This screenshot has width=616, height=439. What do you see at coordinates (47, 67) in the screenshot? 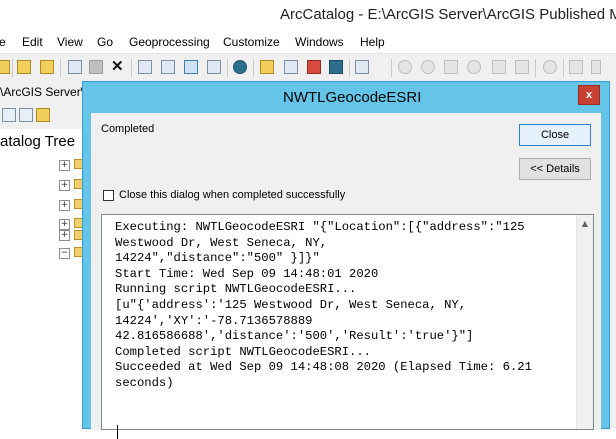
I see `open-folder-icon` at bounding box center [47, 67].